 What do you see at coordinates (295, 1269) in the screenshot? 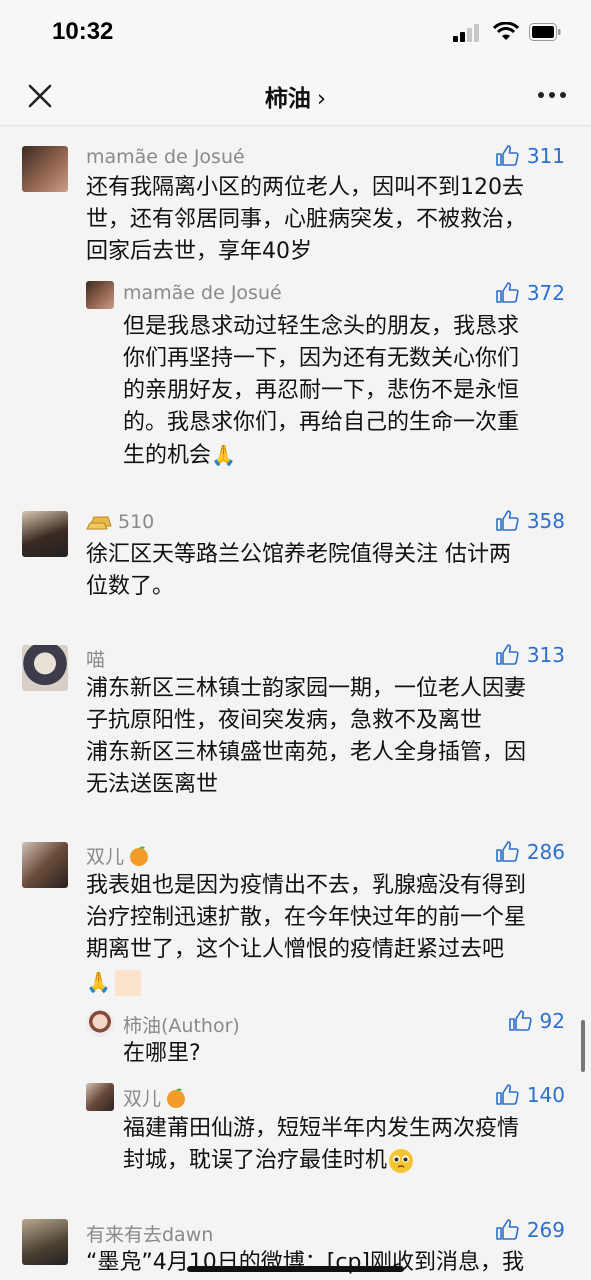
I see `home-indicator` at bounding box center [295, 1269].